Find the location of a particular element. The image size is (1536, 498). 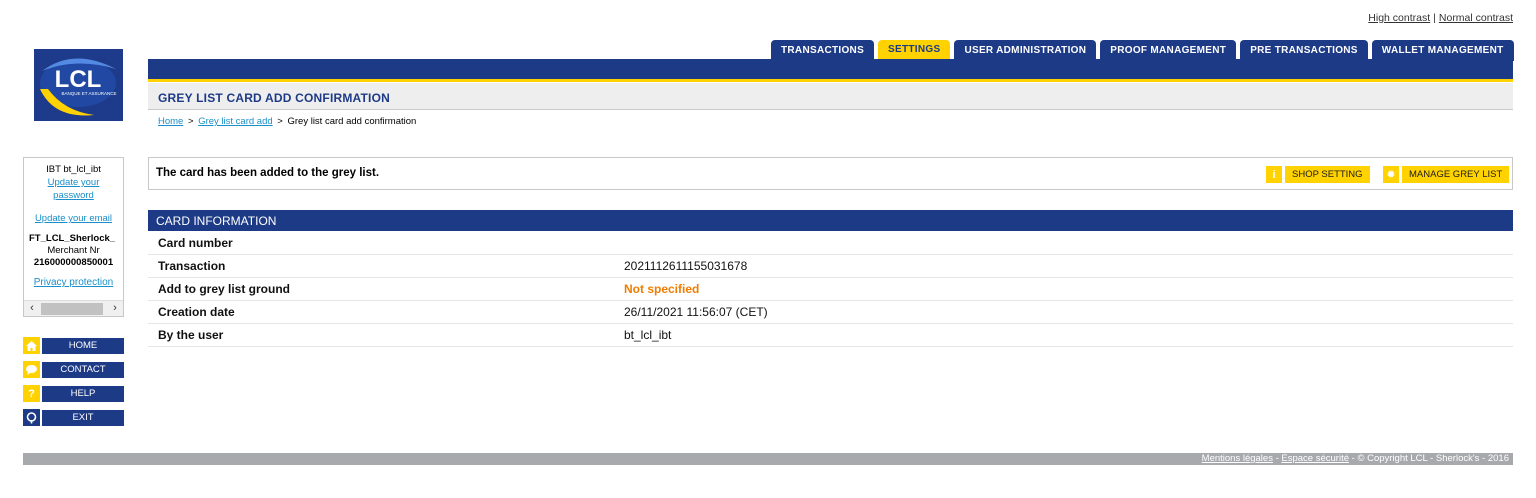

scrollbar-thumb is located at coordinates (72, 309).